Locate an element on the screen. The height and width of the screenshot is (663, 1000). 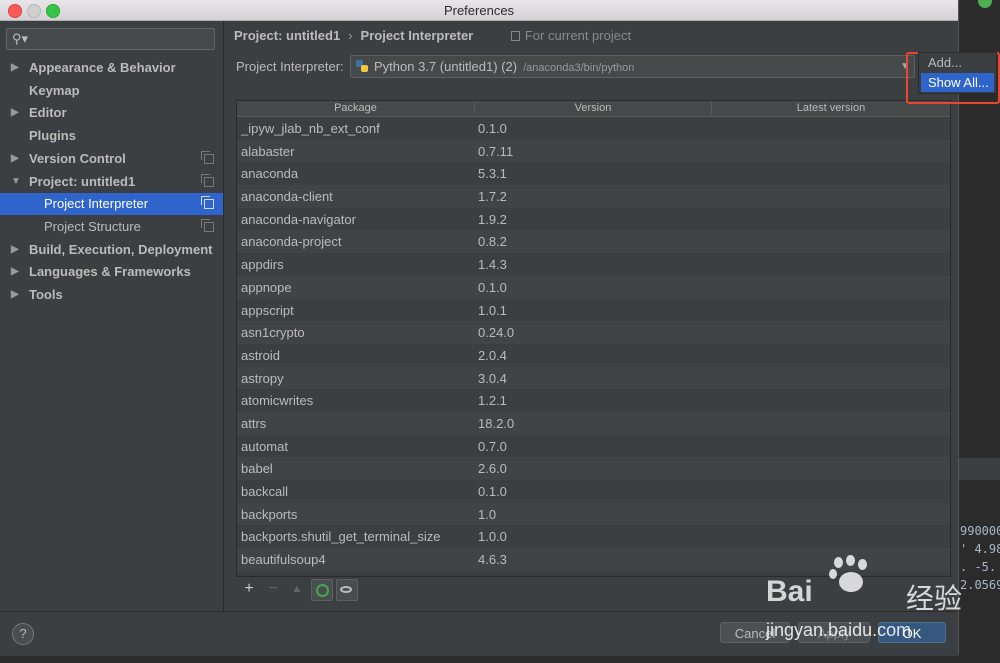
sidebar-item-build-execution-deployment: ▶ Build, Execution, Deployment is located at coordinates (111, 250).